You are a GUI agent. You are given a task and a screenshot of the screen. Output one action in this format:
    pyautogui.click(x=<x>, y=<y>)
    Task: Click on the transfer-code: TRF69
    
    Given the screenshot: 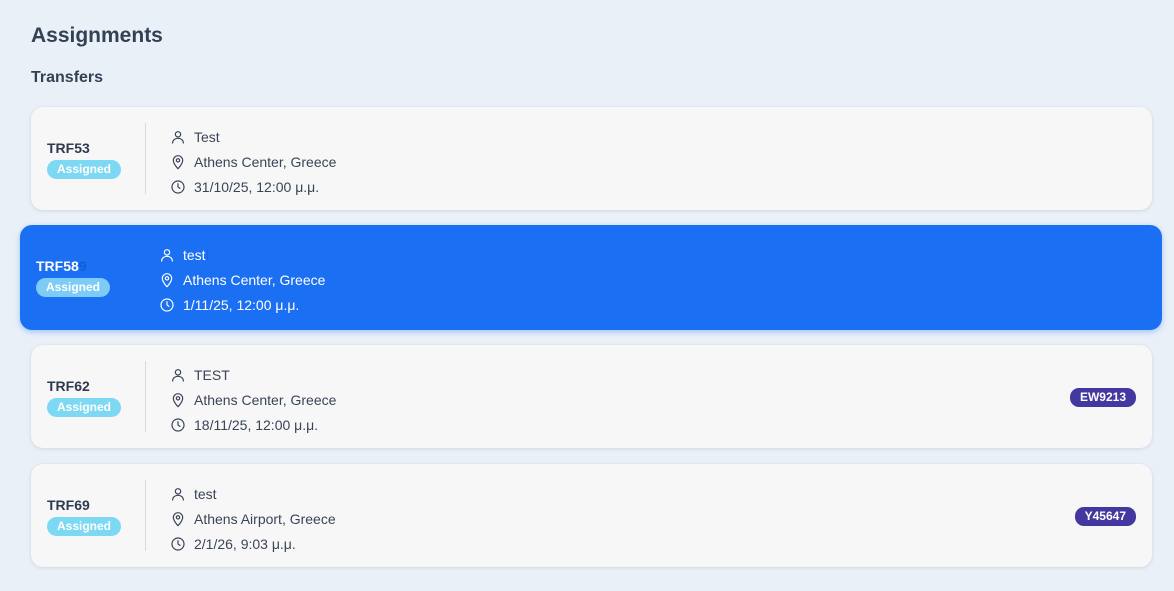 What is the action you would take?
    pyautogui.click(x=68, y=505)
    